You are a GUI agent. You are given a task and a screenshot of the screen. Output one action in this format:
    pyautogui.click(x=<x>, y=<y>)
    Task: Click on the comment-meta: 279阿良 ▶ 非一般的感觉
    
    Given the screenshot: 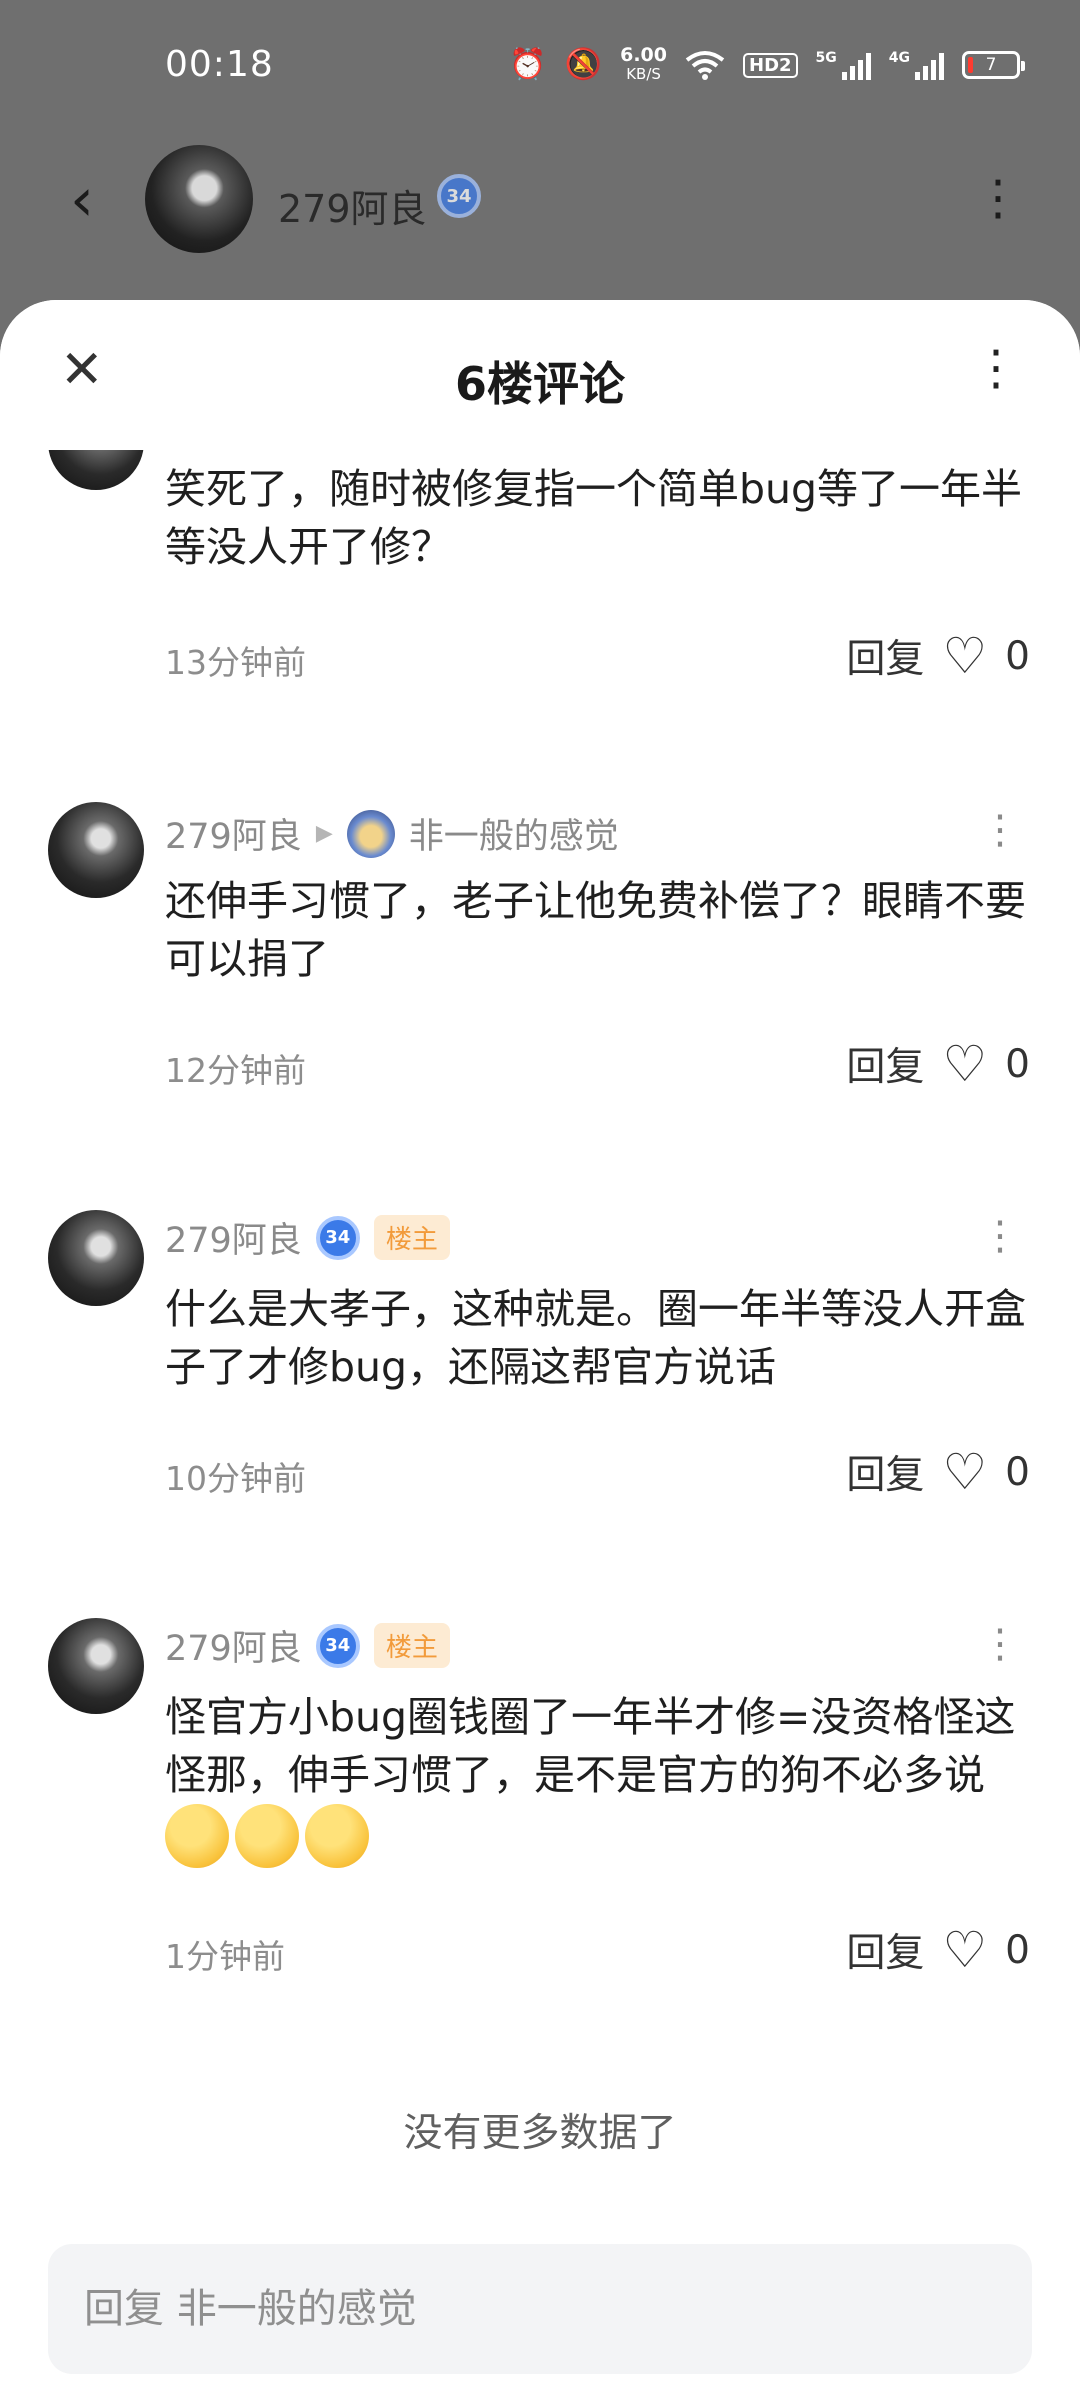 What is the action you would take?
    pyautogui.click(x=392, y=833)
    